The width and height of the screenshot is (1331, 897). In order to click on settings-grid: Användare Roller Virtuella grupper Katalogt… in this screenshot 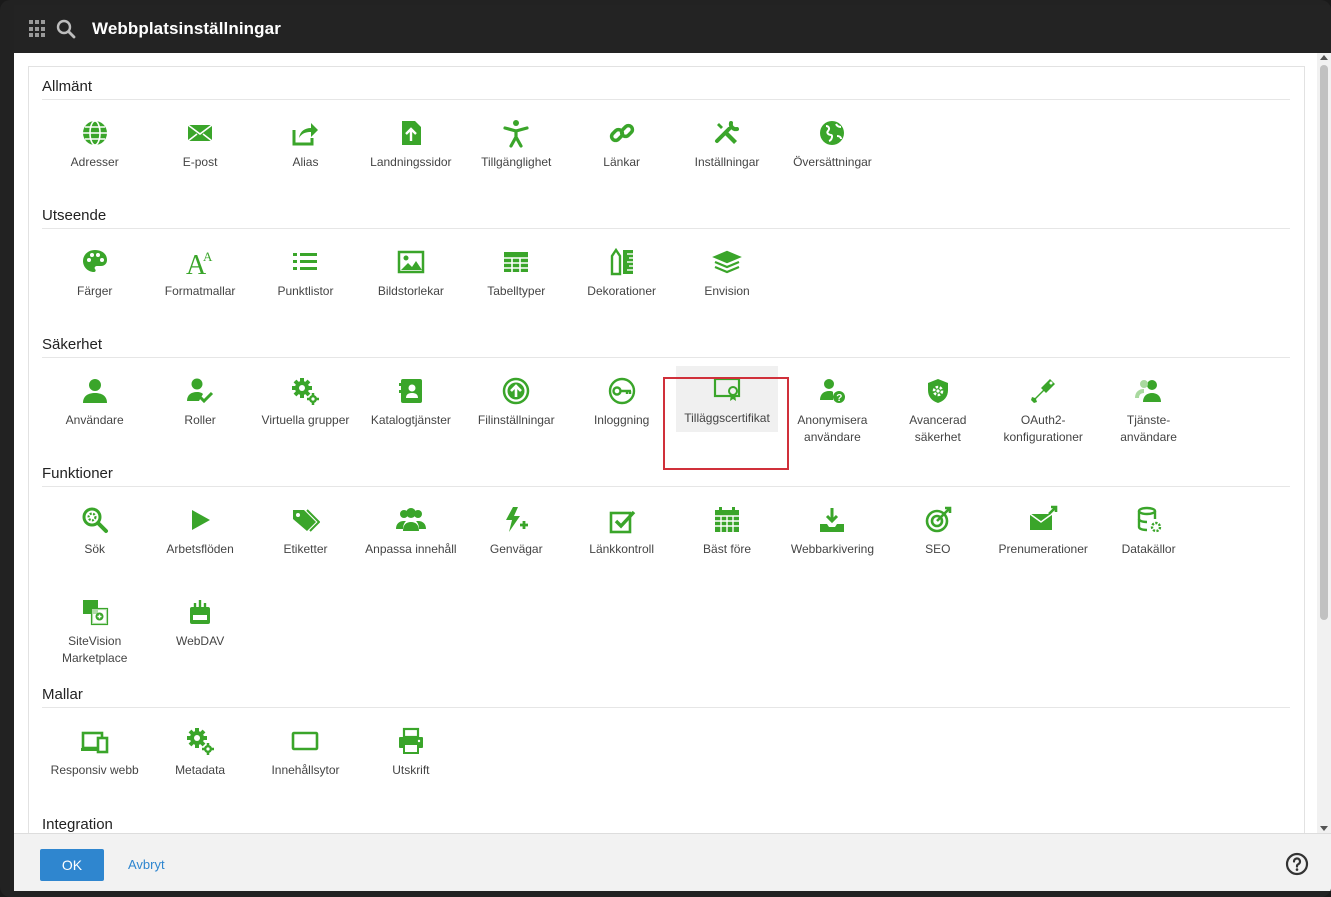, I will do `click(666, 404)`.